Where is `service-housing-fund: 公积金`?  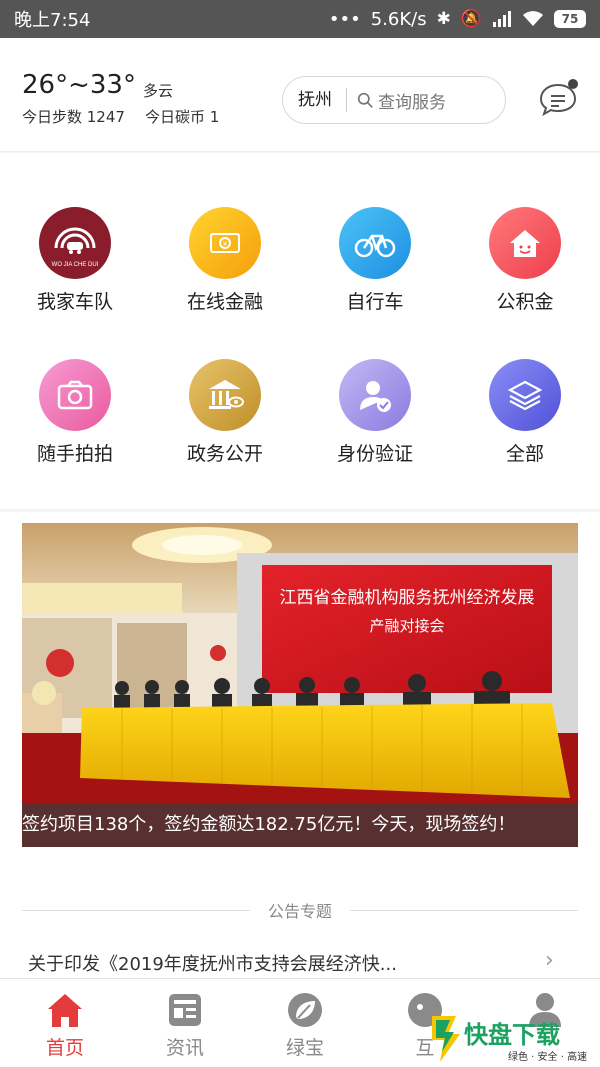
service-housing-fund: 公积金 is located at coordinates (525, 260).